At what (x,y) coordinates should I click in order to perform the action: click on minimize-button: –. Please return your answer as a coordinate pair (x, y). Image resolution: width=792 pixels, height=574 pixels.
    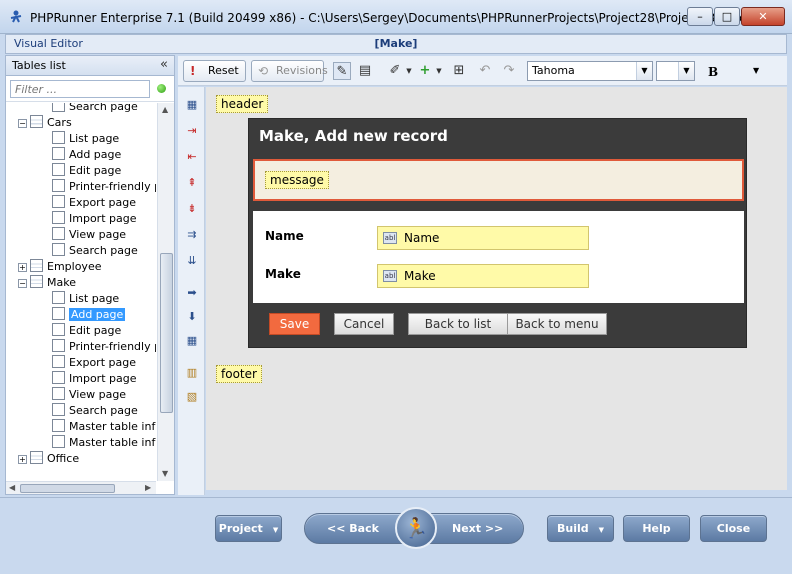
    Looking at the image, I should click on (700, 16).